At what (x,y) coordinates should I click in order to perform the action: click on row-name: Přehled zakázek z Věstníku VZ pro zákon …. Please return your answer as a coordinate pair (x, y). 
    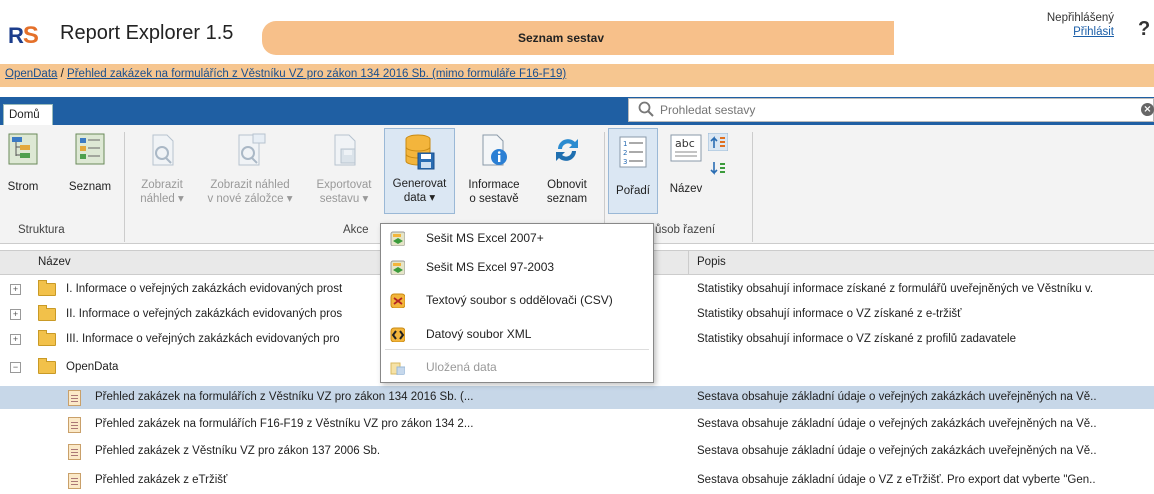
    Looking at the image, I should click on (238, 451).